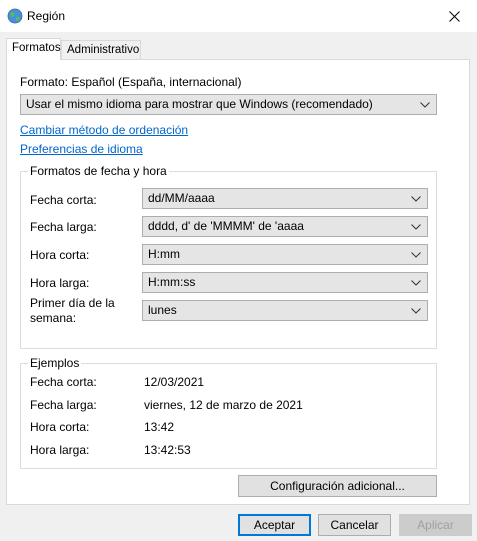  Describe the element at coordinates (81, 149) in the screenshot. I see `language-preferences-link: Preferencias de idioma` at that location.